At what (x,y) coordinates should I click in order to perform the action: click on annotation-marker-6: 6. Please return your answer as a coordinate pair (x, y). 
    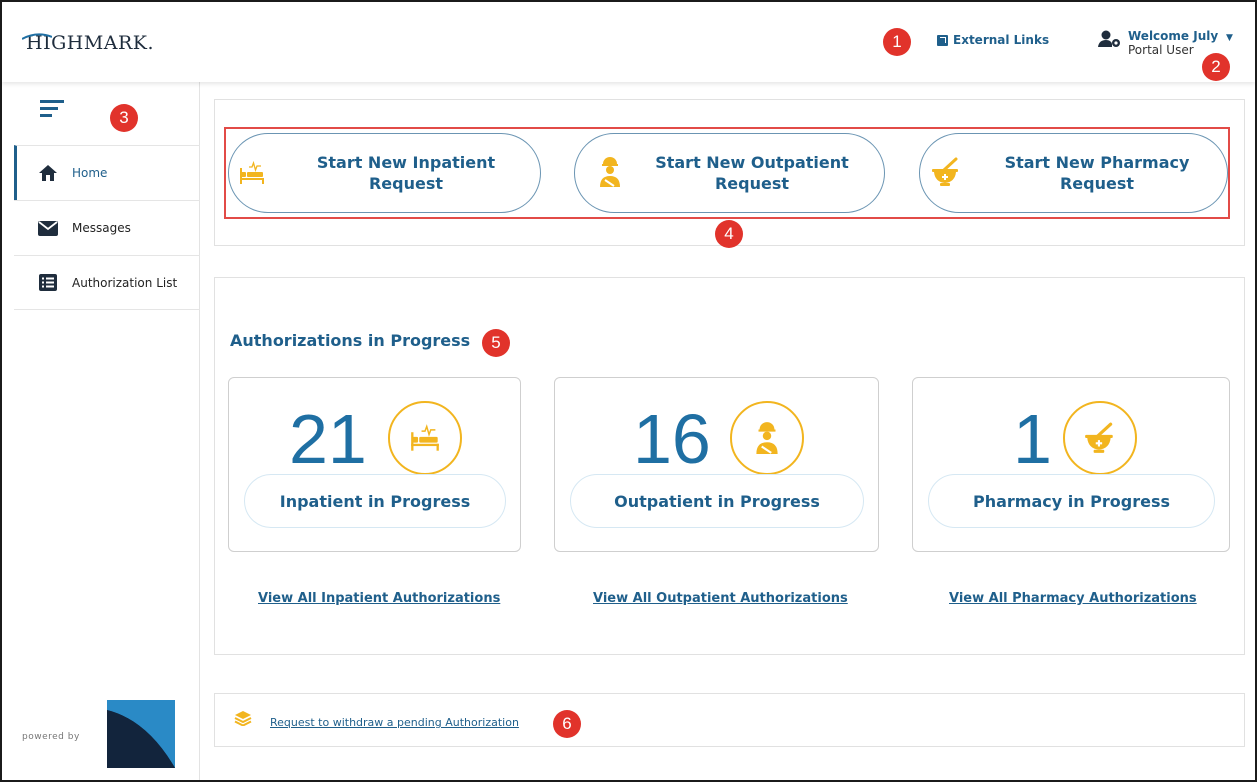
    Looking at the image, I should click on (567, 724).